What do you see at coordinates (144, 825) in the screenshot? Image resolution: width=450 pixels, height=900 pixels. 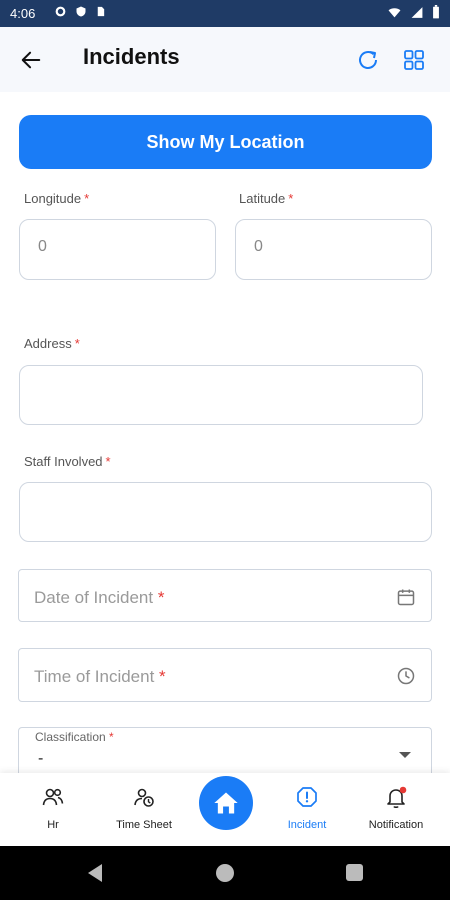 I see `nav-label: Time Sheet` at bounding box center [144, 825].